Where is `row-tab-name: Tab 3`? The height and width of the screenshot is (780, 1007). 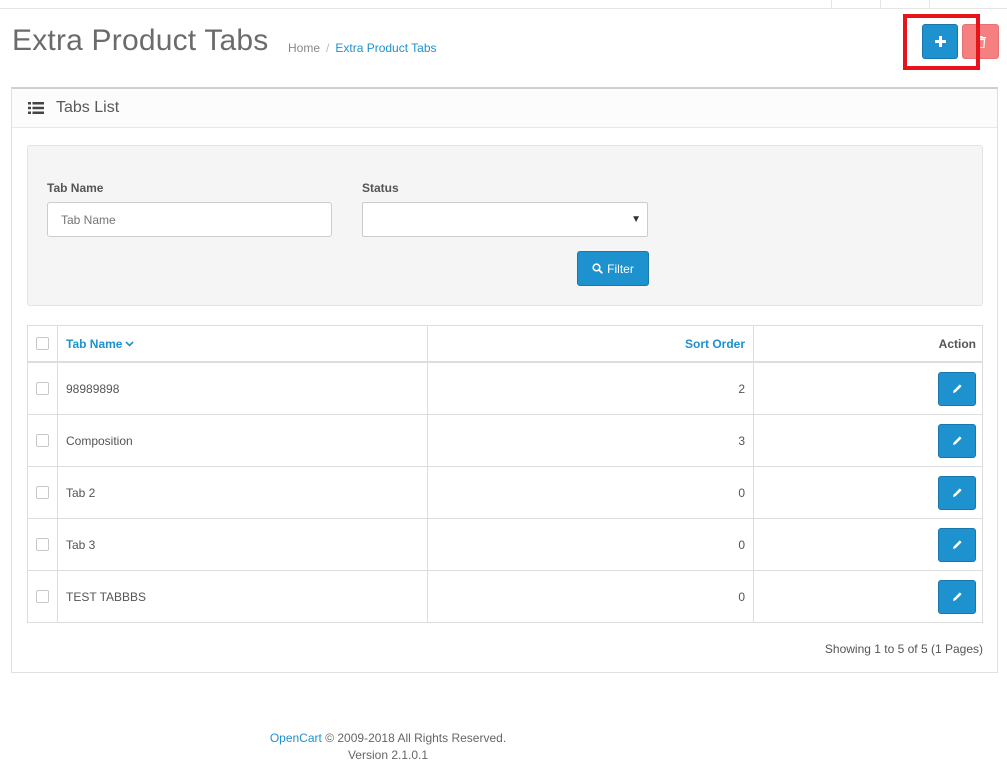 row-tab-name: Tab 3 is located at coordinates (243, 544).